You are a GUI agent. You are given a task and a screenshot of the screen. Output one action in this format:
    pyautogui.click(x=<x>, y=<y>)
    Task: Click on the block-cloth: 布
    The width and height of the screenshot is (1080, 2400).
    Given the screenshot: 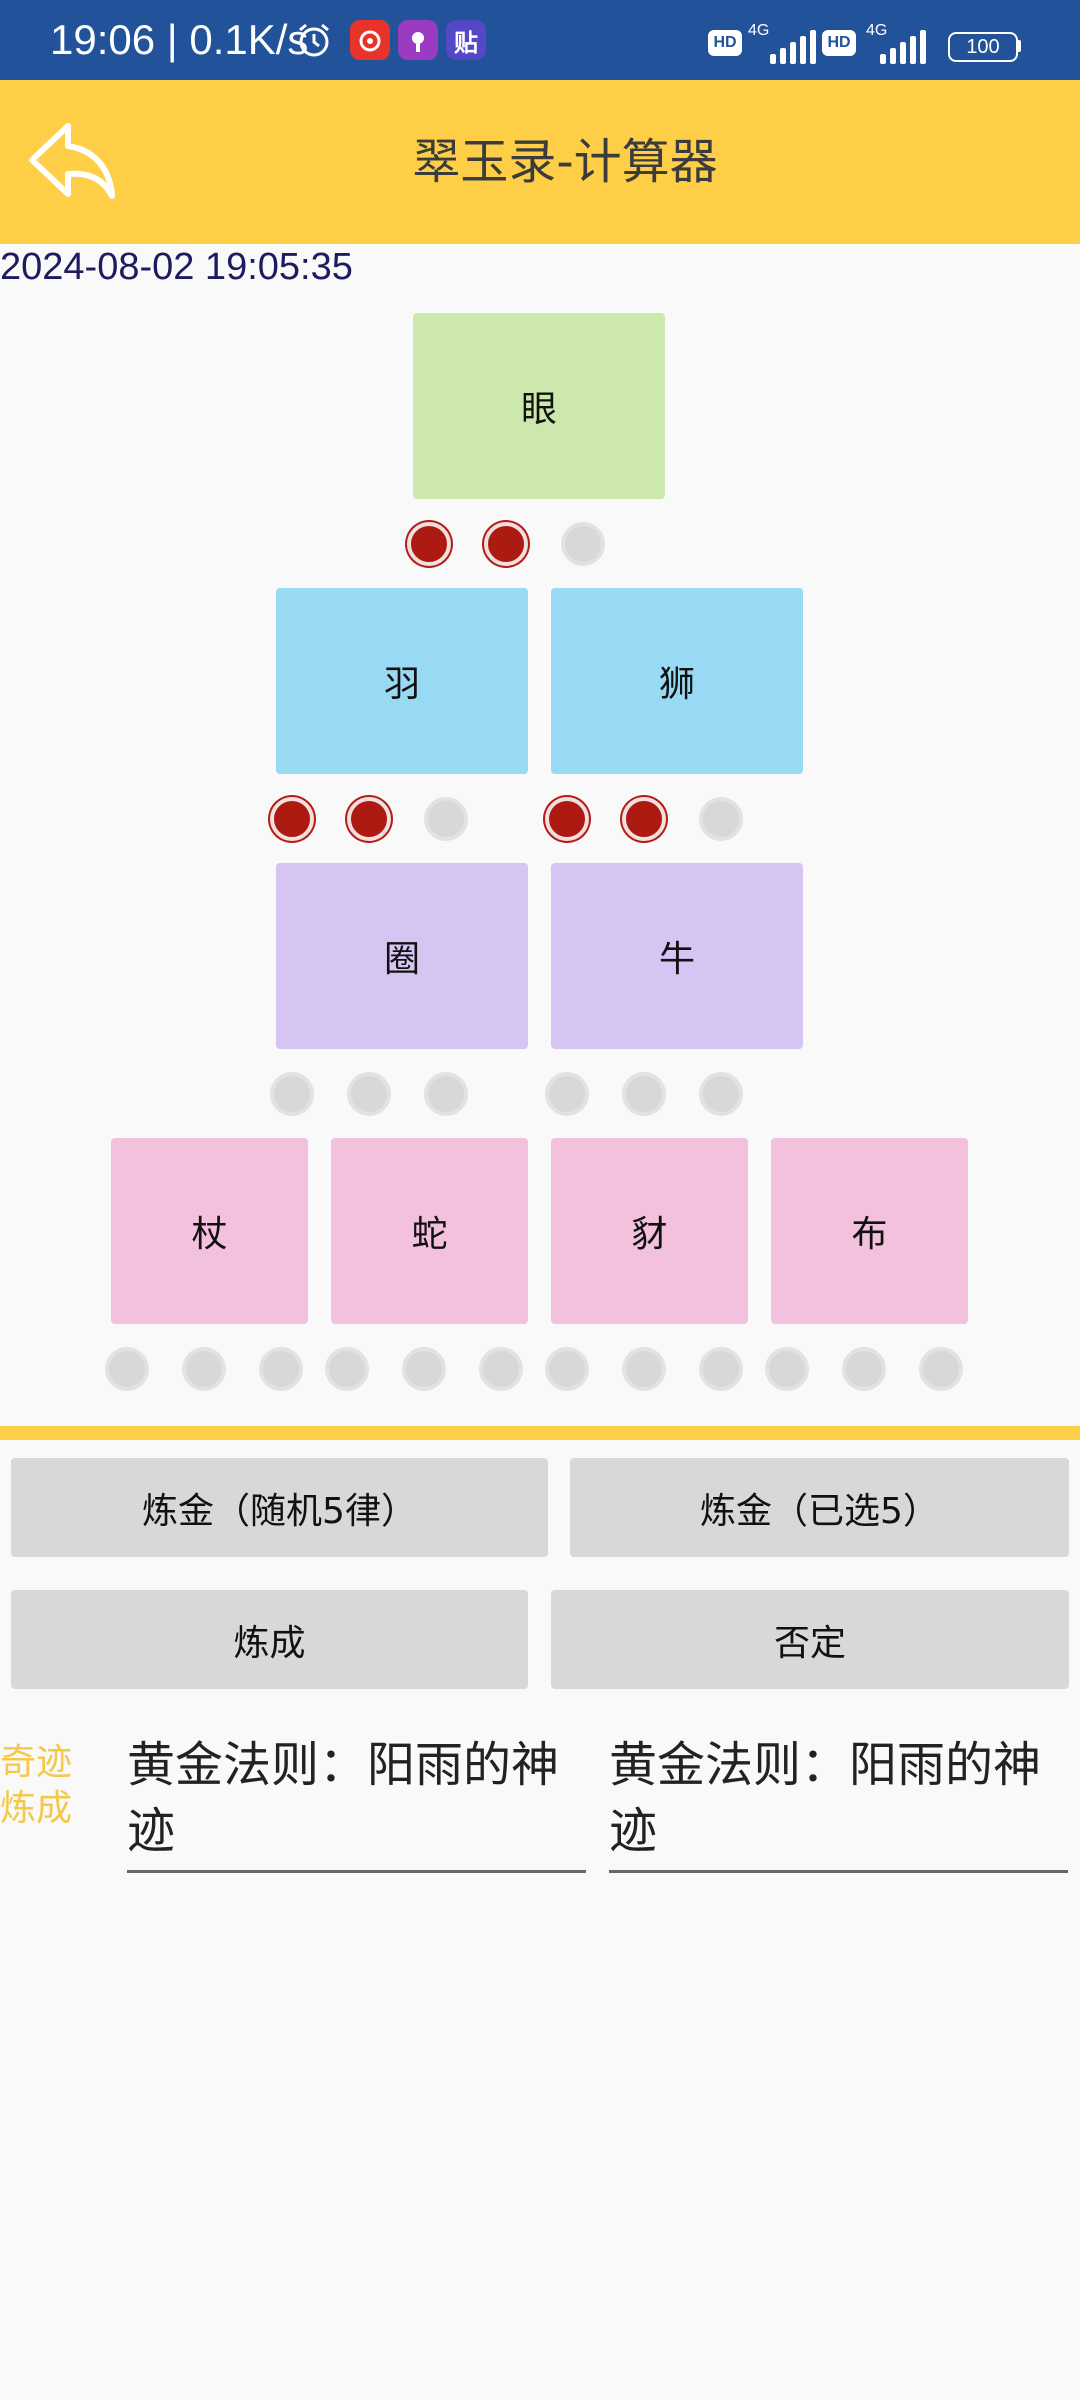 What is the action you would take?
    pyautogui.click(x=869, y=1231)
    